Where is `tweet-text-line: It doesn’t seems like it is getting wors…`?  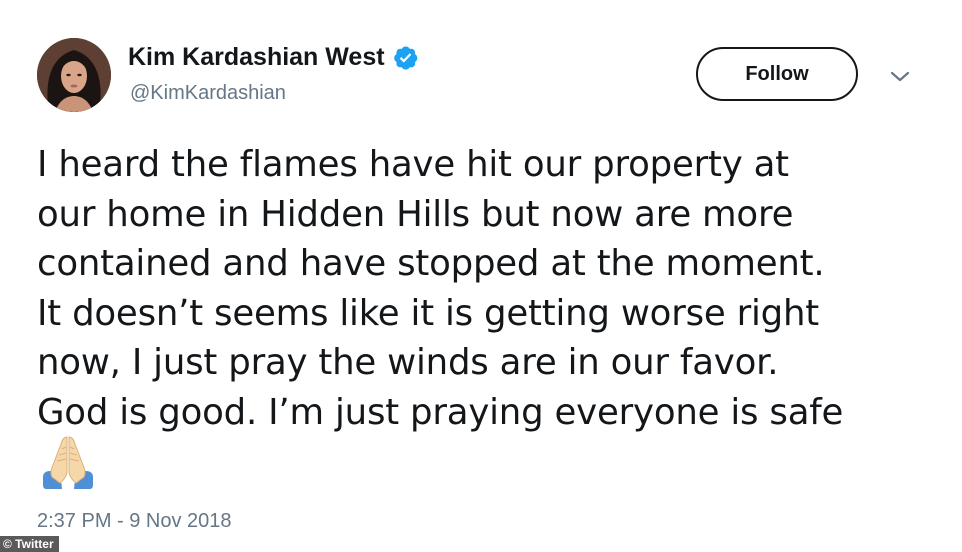
tweet-text-line: It doesn’t seems like it is getting wors… is located at coordinates (428, 313).